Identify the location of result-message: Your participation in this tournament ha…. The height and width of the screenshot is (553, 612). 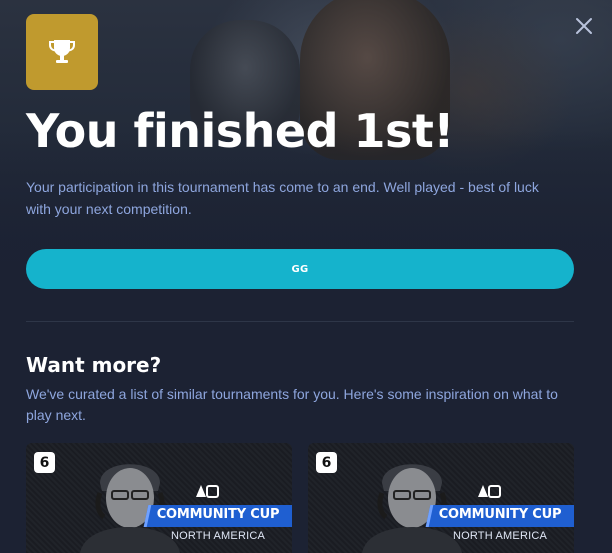
(282, 198).